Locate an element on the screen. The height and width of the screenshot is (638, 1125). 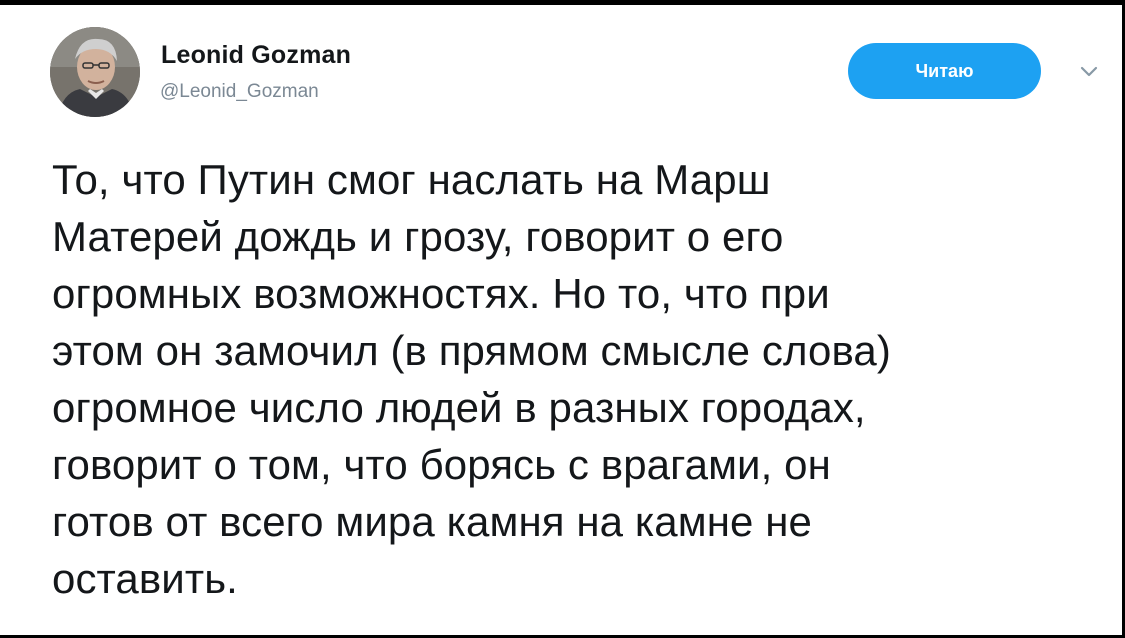
tweet-text-line: То, что Путин смог наслать на Марш is located at coordinates (411, 179).